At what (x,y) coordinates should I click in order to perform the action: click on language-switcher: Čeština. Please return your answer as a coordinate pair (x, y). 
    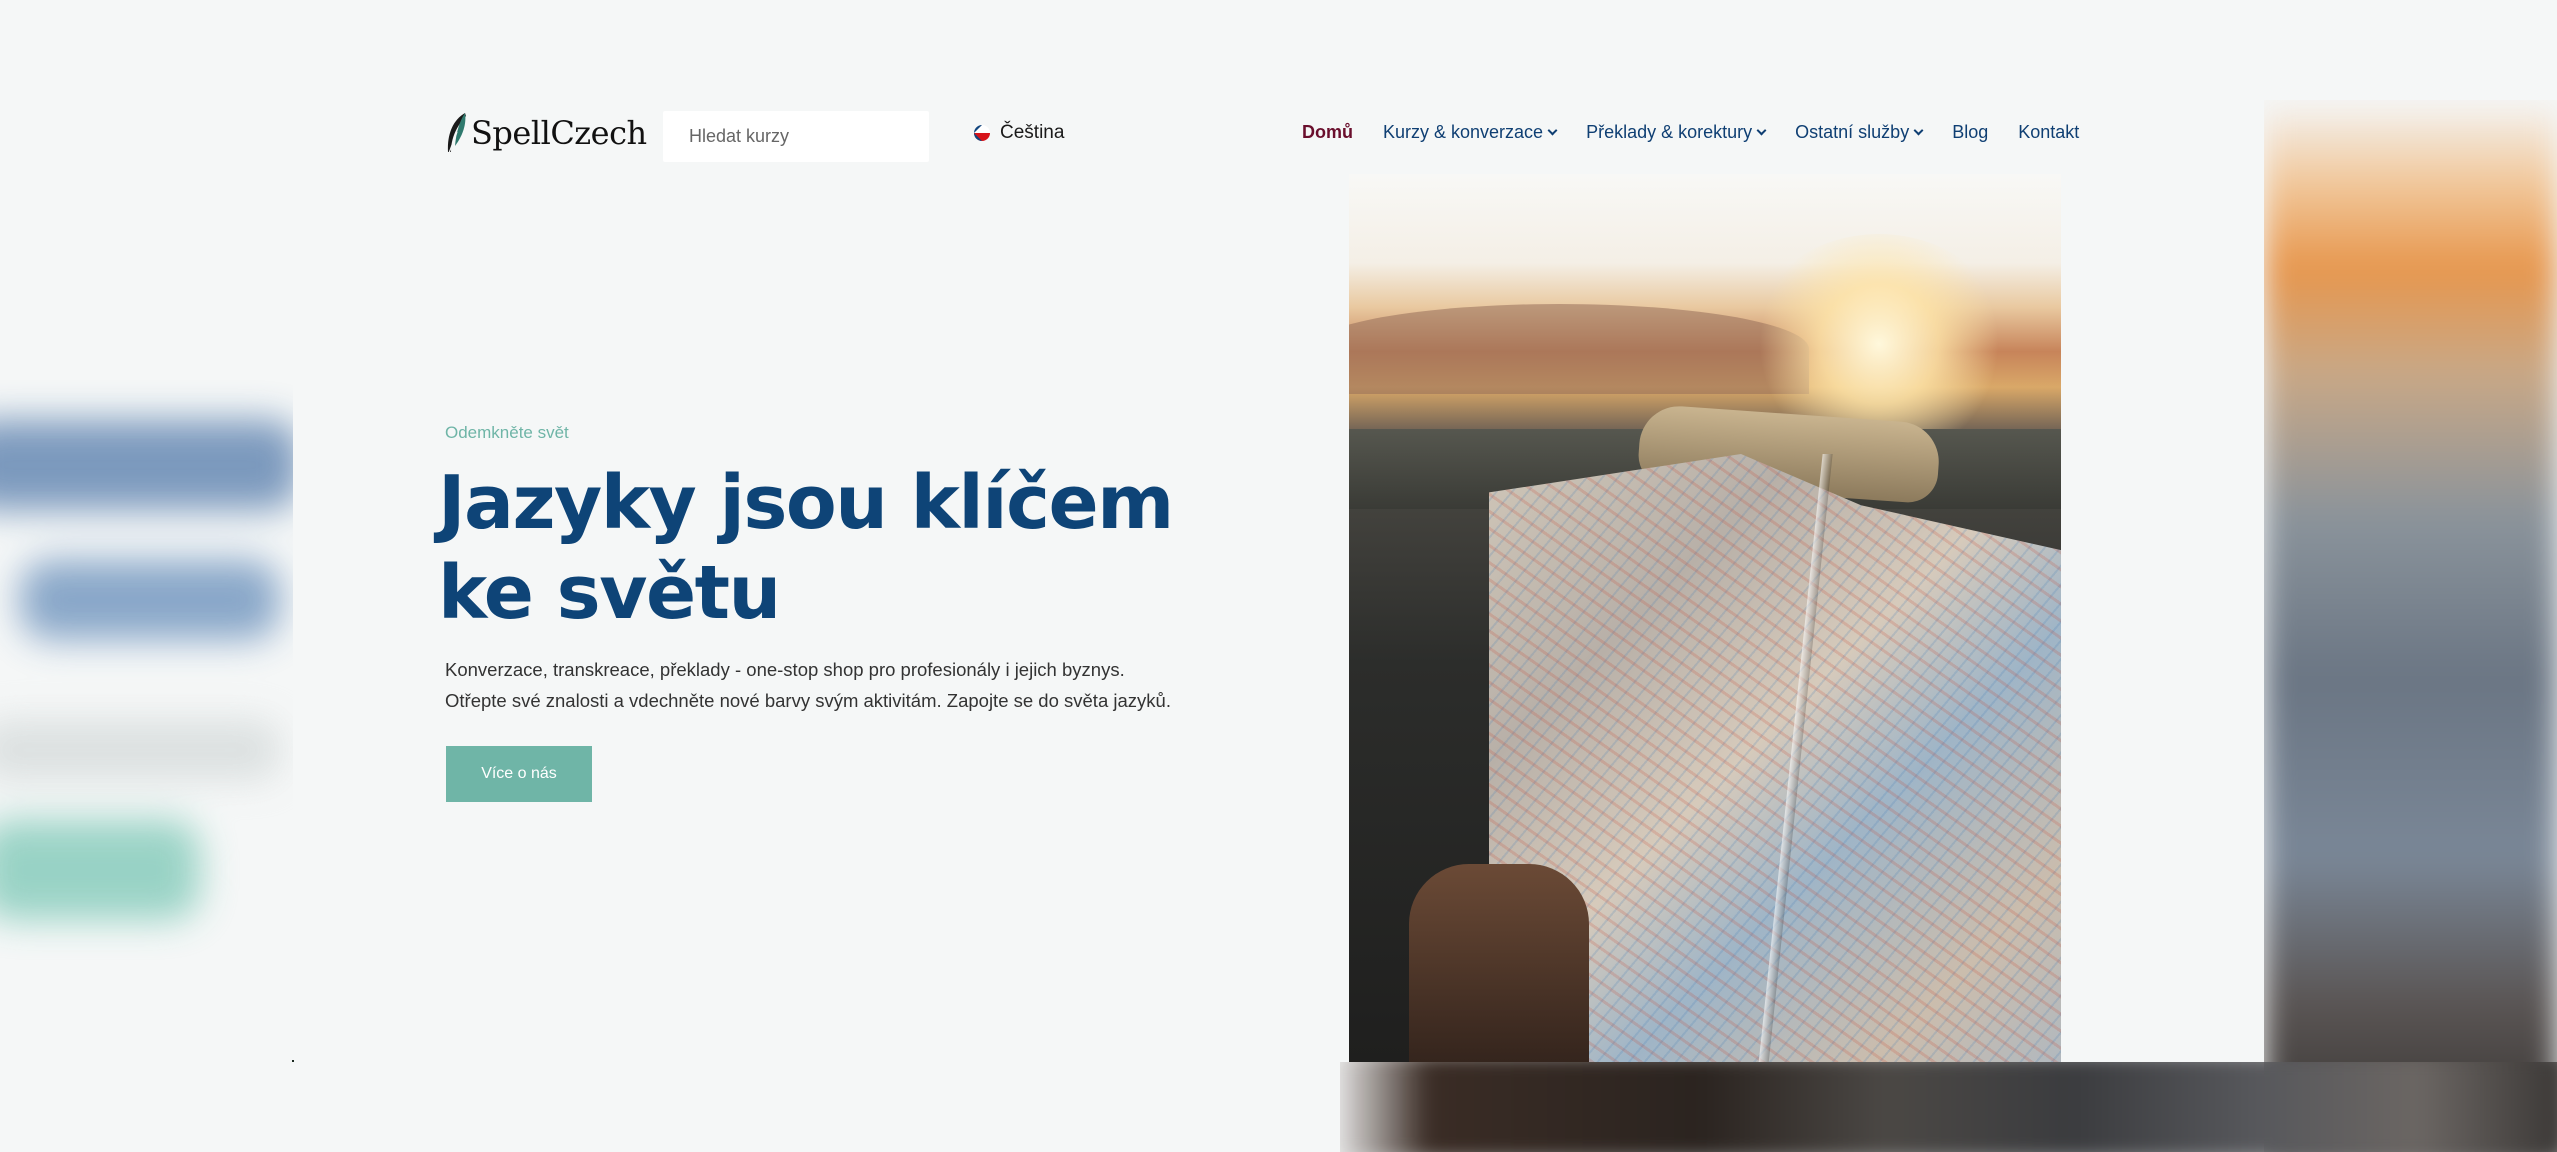
    Looking at the image, I should click on (1019, 133).